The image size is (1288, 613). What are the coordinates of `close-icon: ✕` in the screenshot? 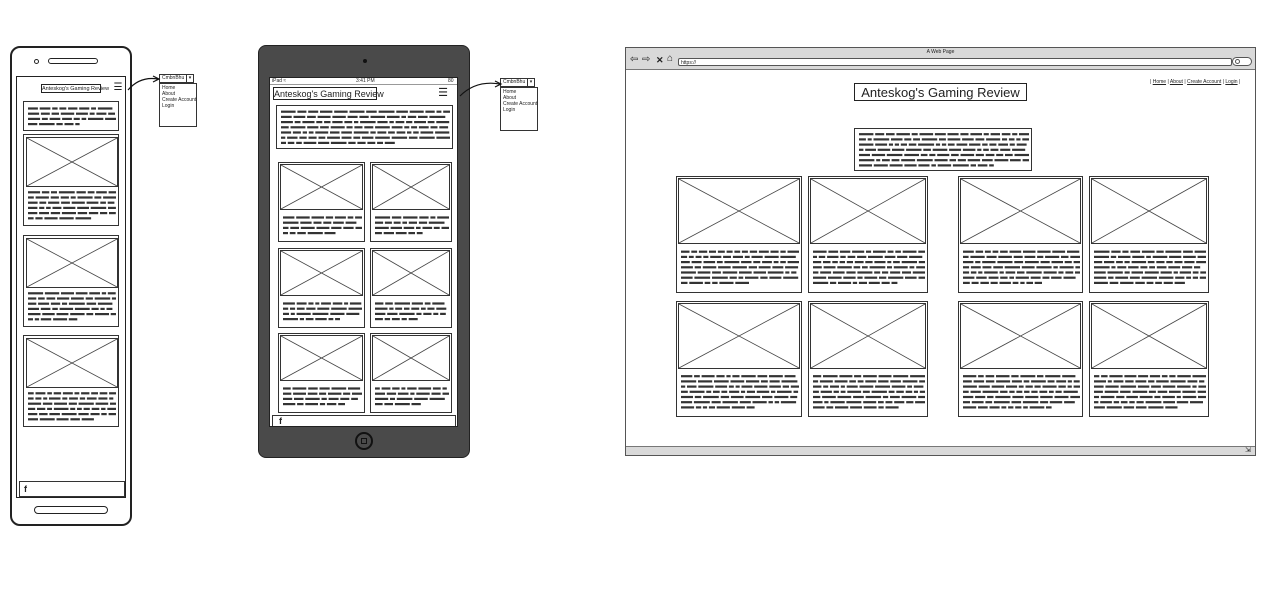 It's located at (660, 60).